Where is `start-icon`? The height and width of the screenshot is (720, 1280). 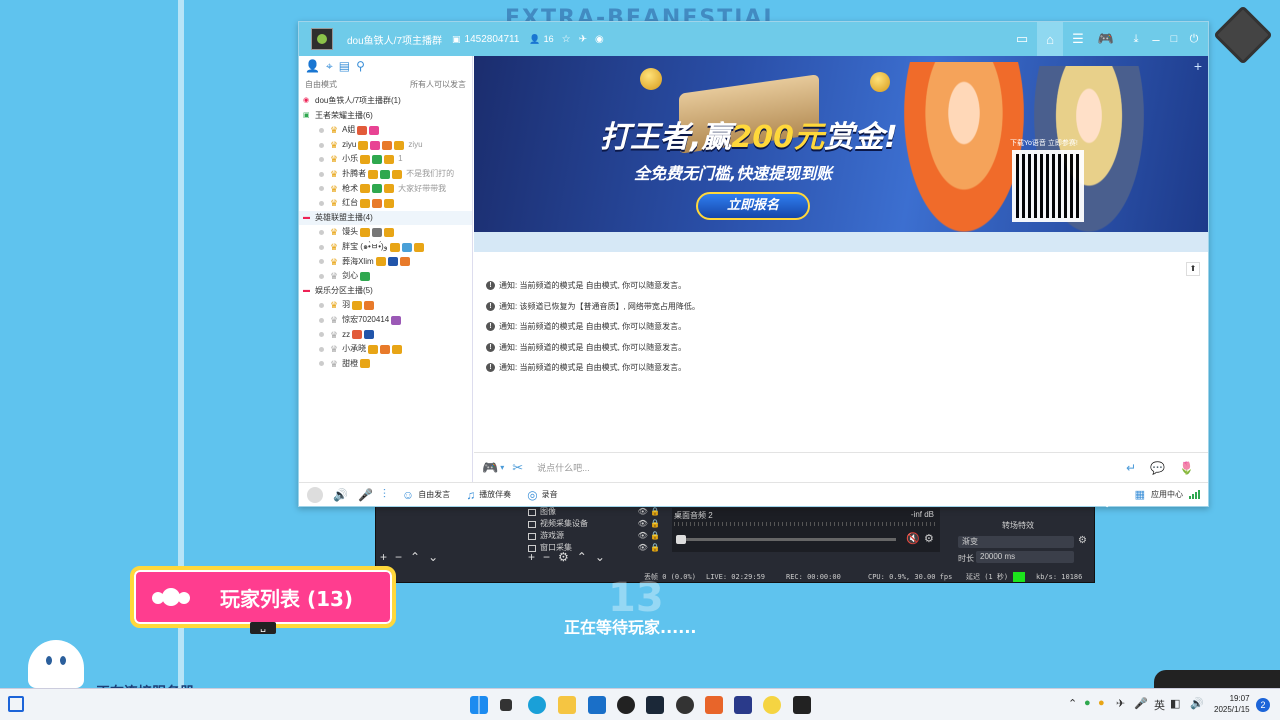
start-icon is located at coordinates (479, 705).